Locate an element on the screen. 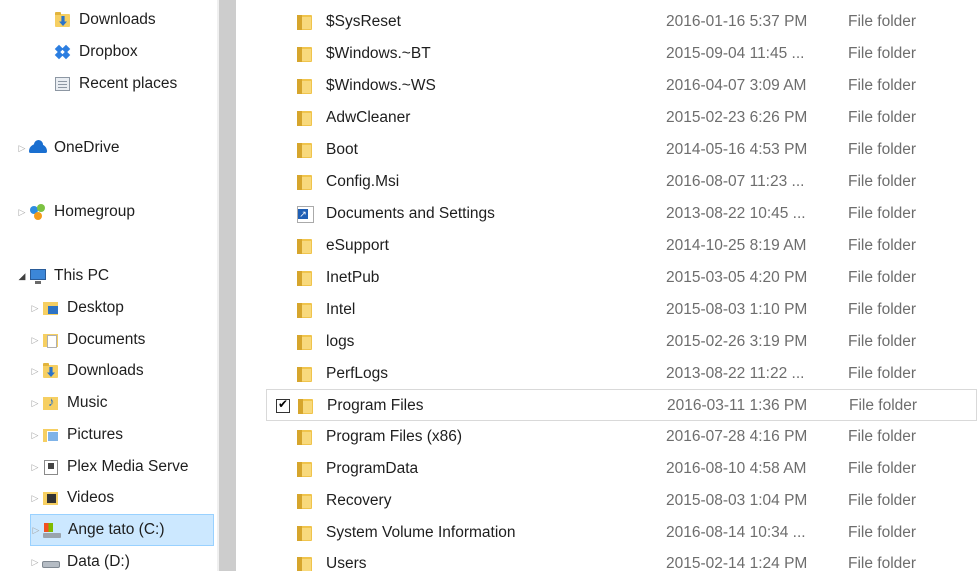  file-name: System Volume Information is located at coordinates (421, 532).